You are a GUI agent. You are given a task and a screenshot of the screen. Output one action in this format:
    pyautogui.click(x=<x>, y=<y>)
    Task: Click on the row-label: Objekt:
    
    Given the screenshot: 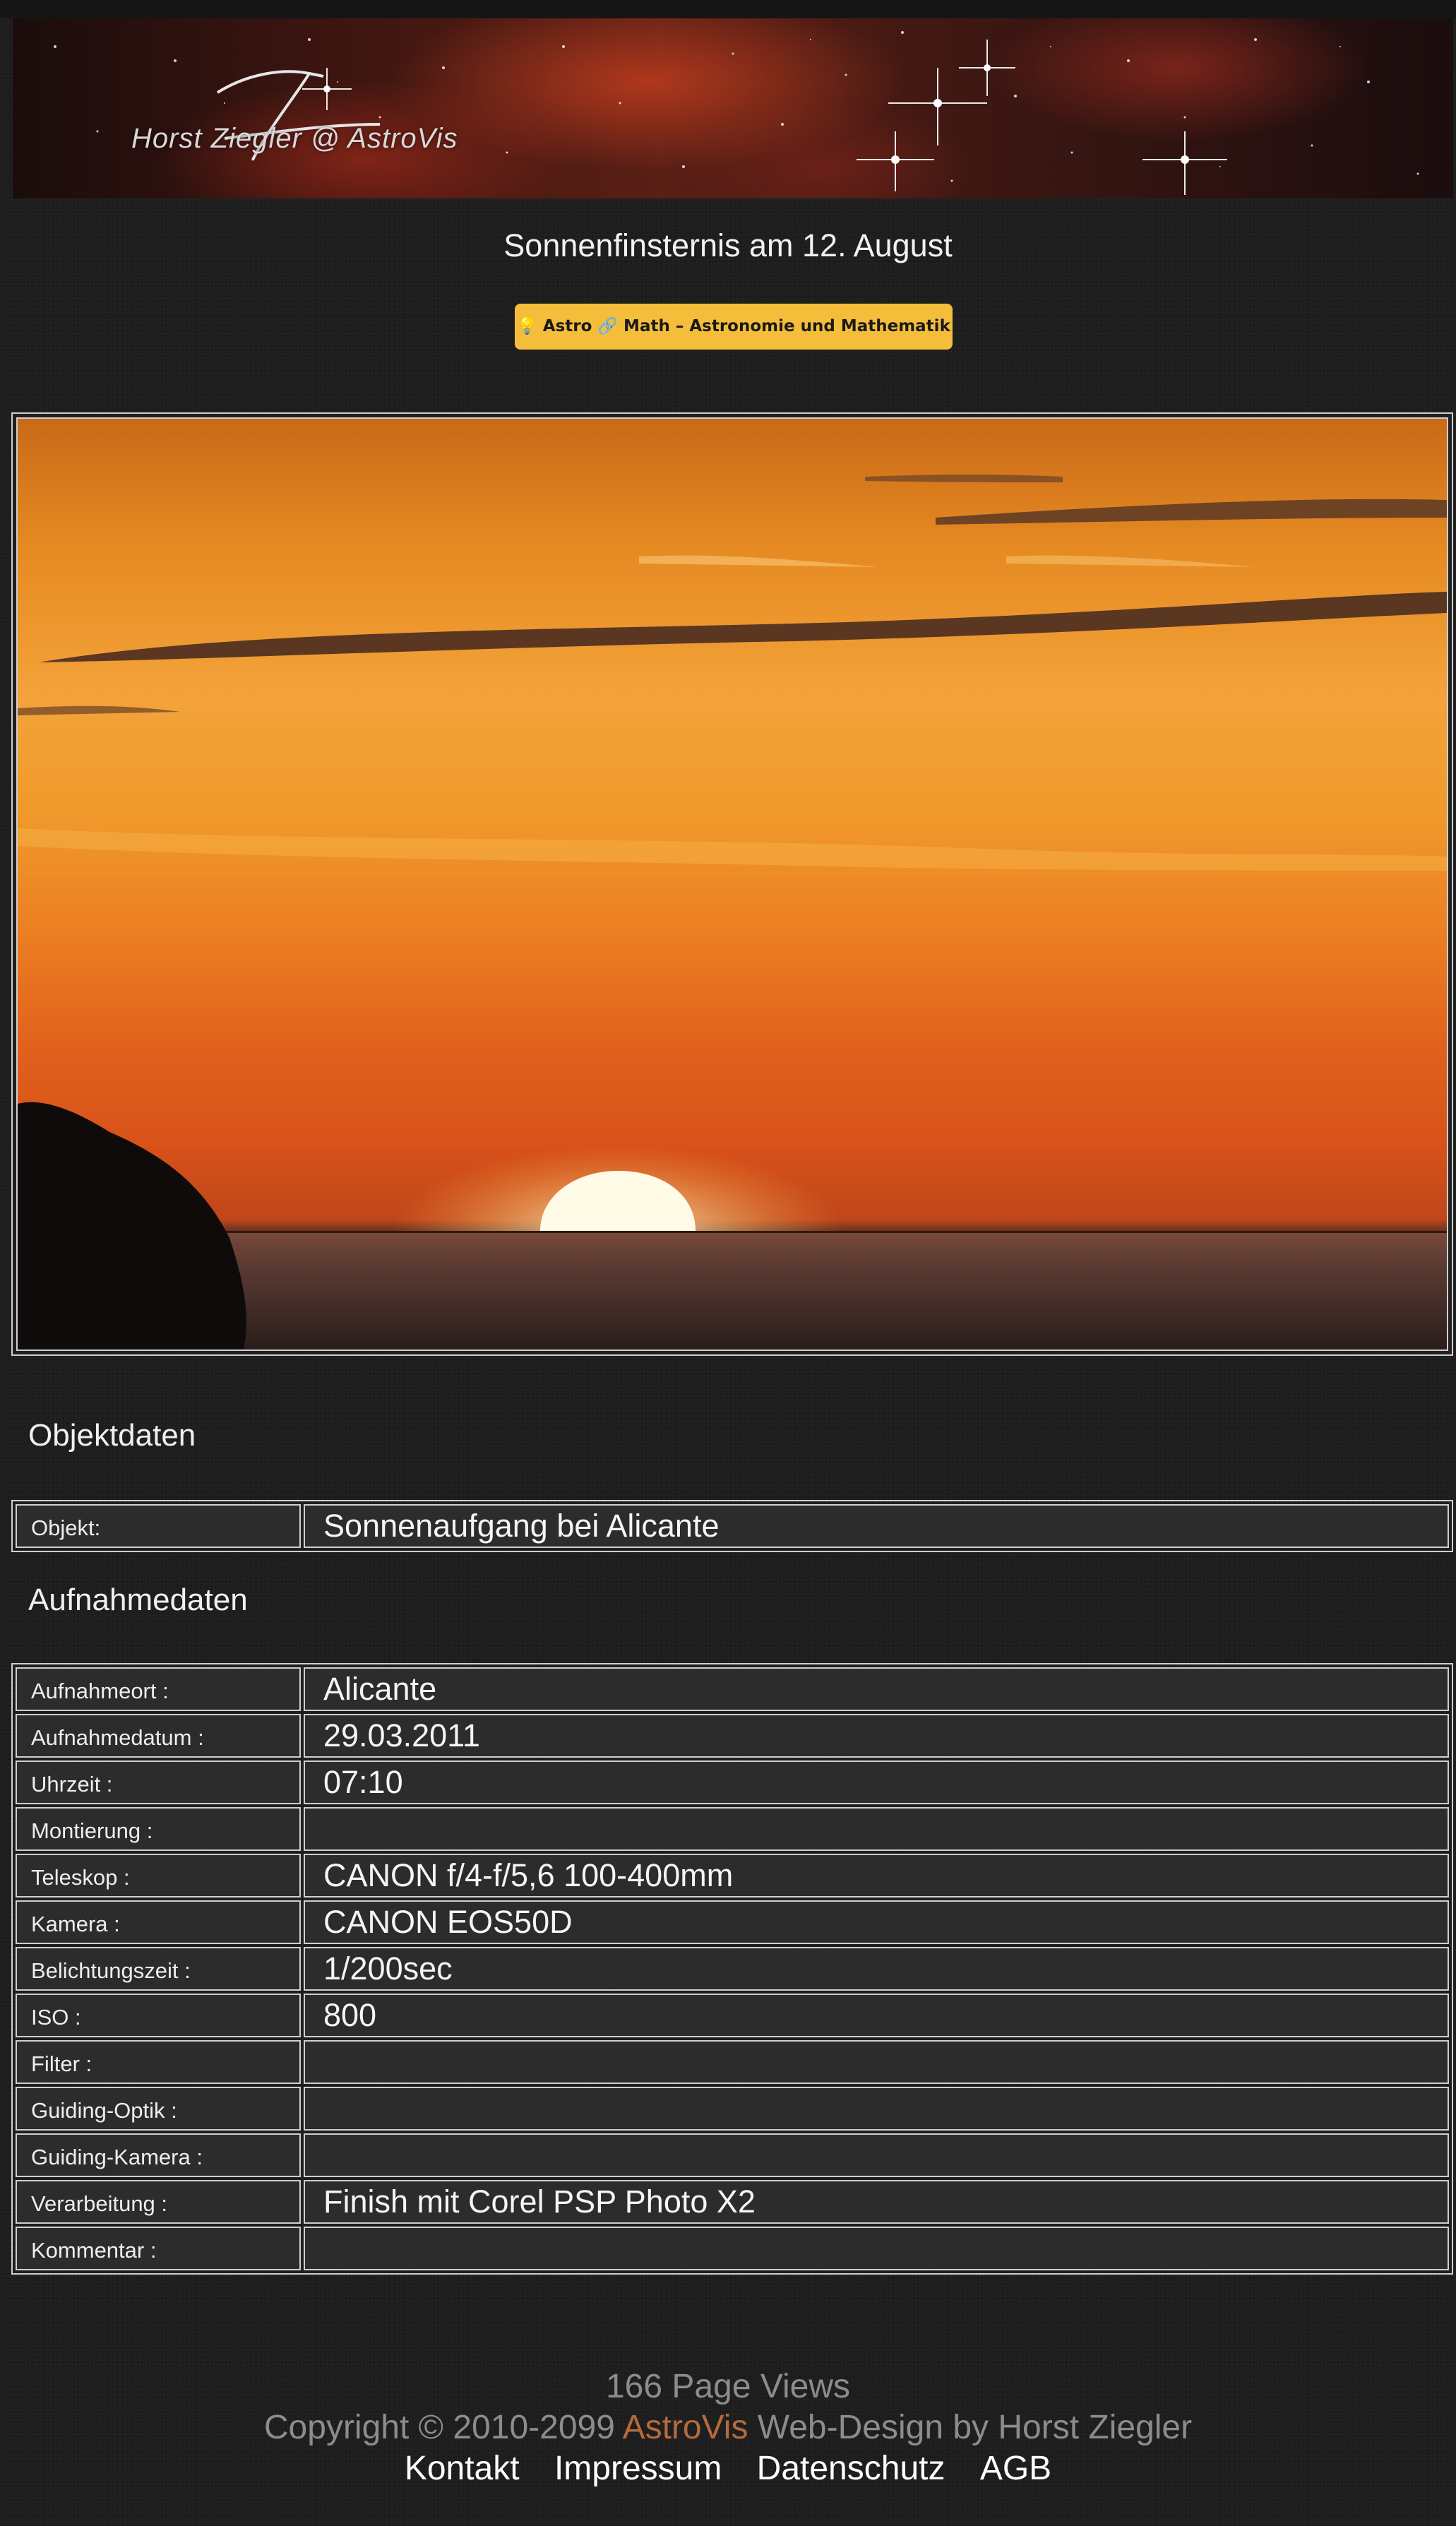 What is the action you would take?
    pyautogui.click(x=158, y=1526)
    